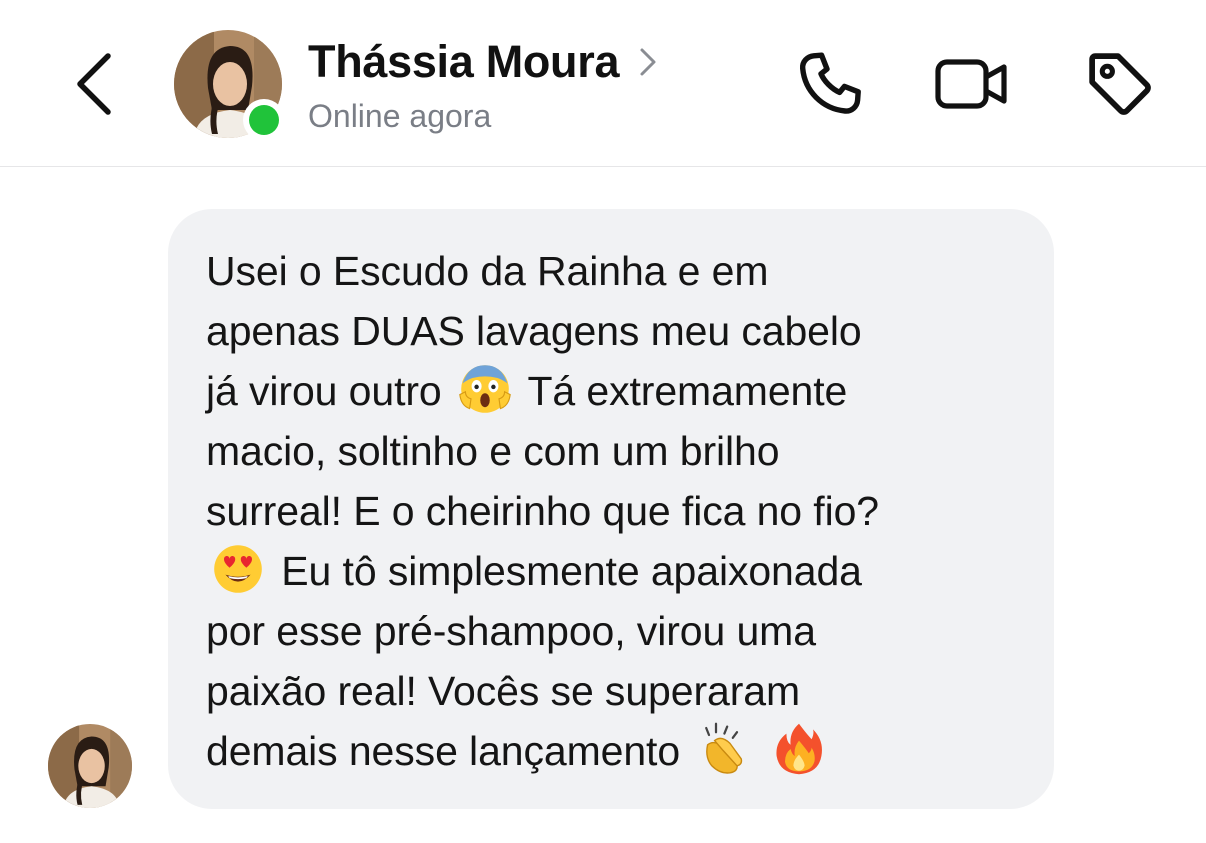  I want to click on contact-status: Online agora, so click(400, 116).